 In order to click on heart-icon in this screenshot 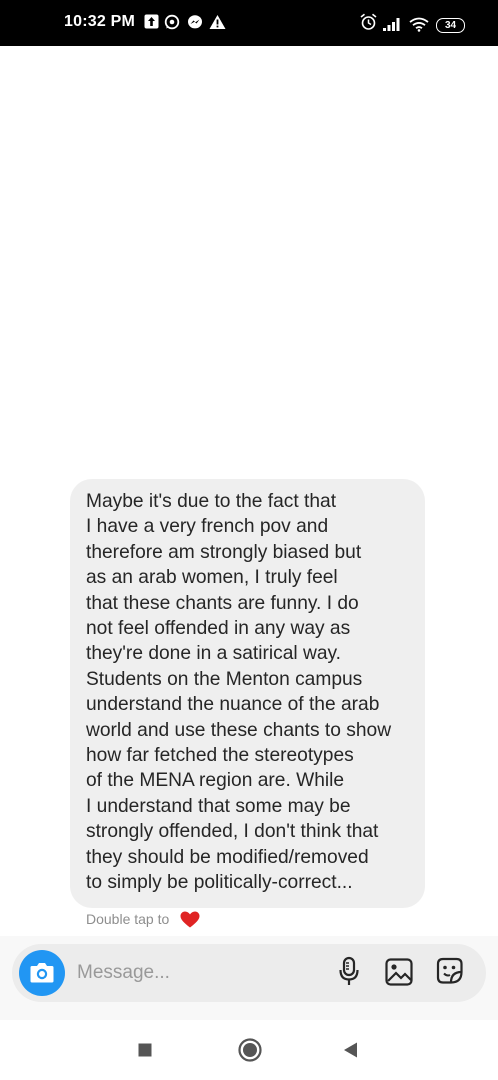, I will do `click(190, 919)`.